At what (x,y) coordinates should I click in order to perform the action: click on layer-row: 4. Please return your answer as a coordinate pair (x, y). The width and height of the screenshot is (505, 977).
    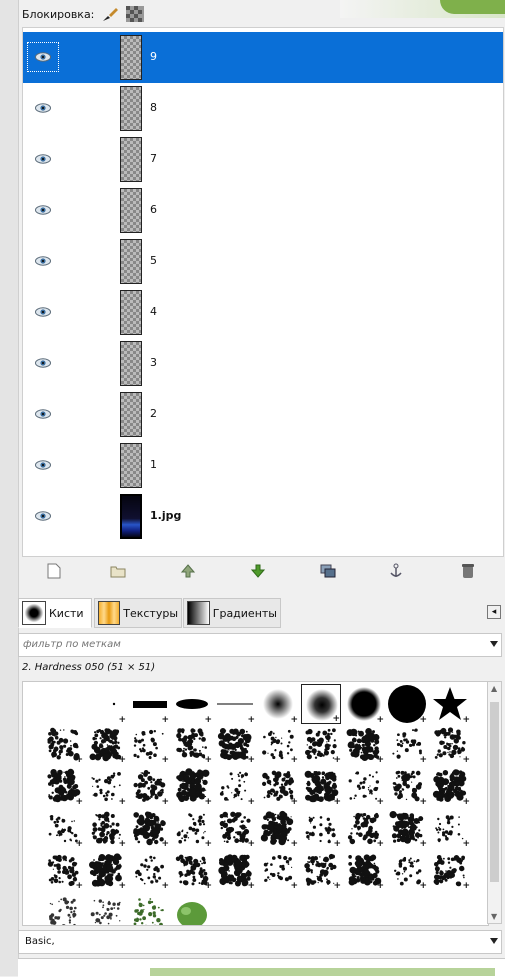
    Looking at the image, I should click on (263, 312).